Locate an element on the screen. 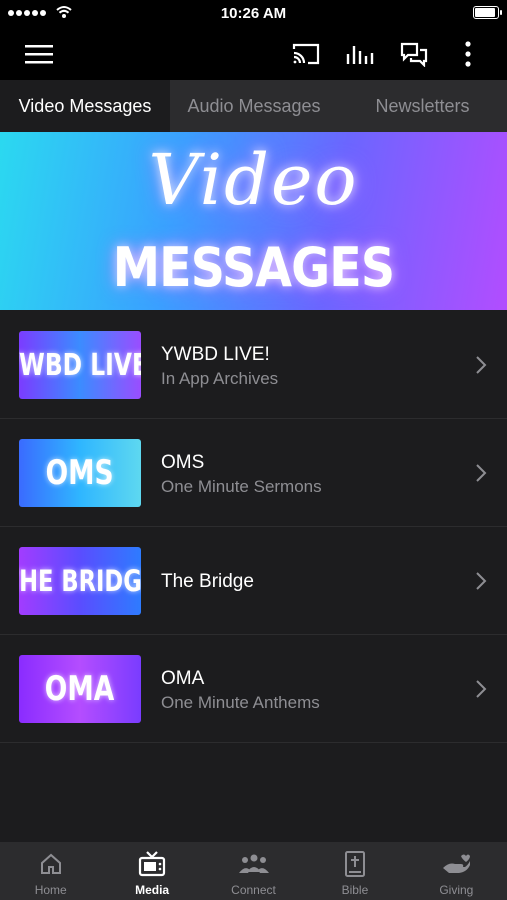 The width and height of the screenshot is (507, 900). oma-thumbnail: OMA is located at coordinates (80, 689).